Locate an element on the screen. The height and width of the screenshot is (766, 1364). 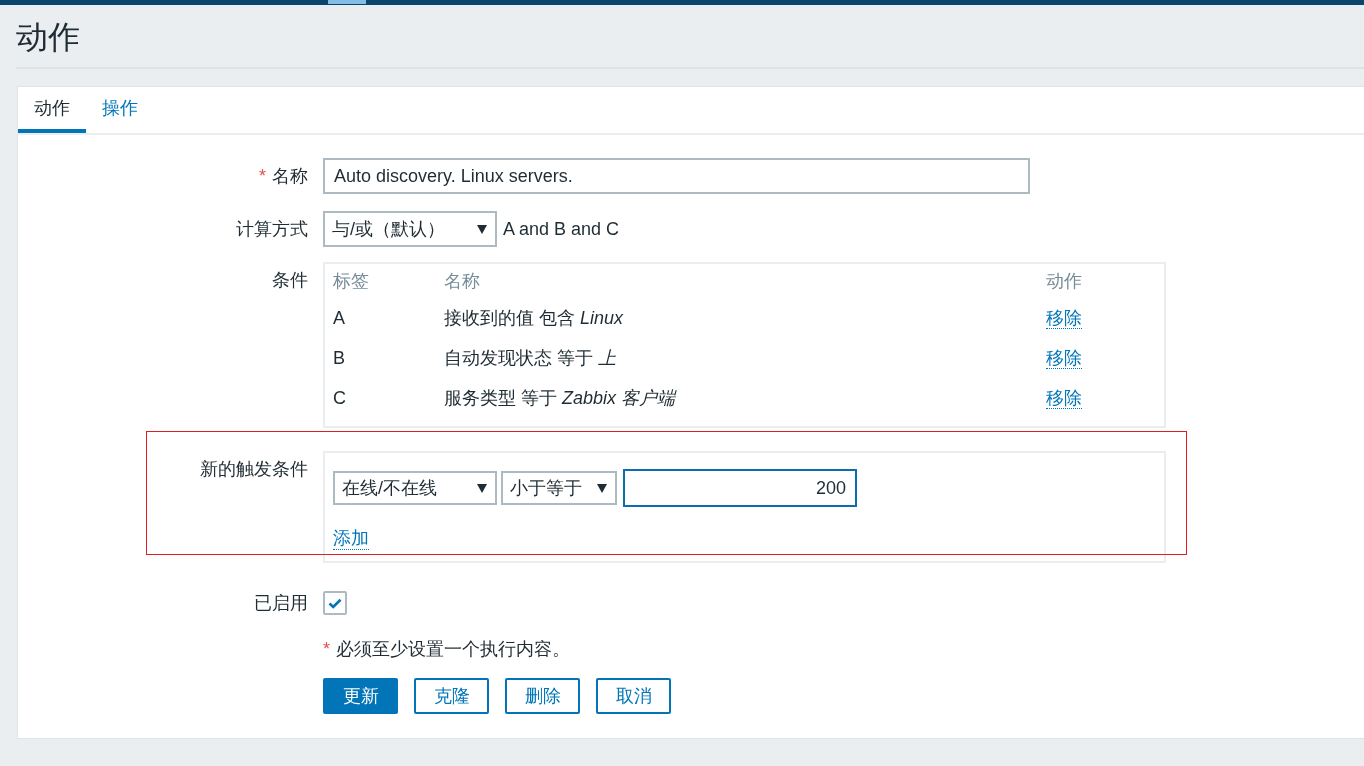
table-cell-text: 自动发现状态 等于 上 is located at coordinates (530, 358).